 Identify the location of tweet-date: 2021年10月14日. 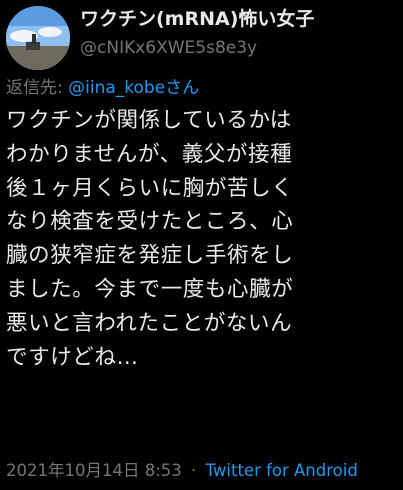
(72, 470).